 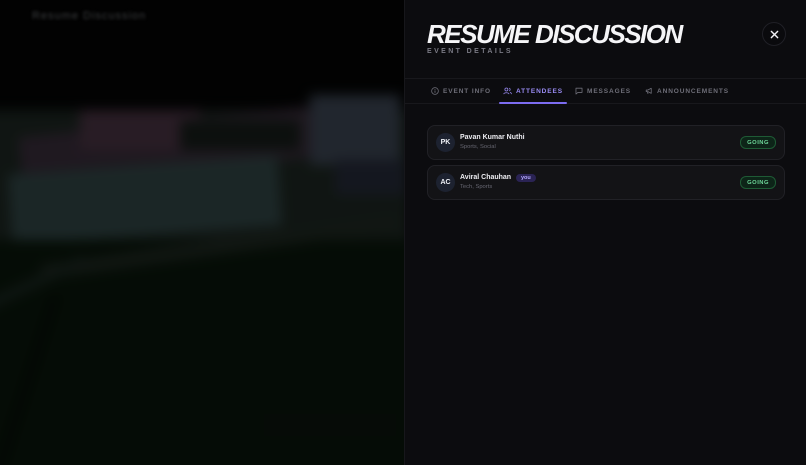 I want to click on tab-announcements: ANNOUNCEMENTS, so click(x=687, y=91).